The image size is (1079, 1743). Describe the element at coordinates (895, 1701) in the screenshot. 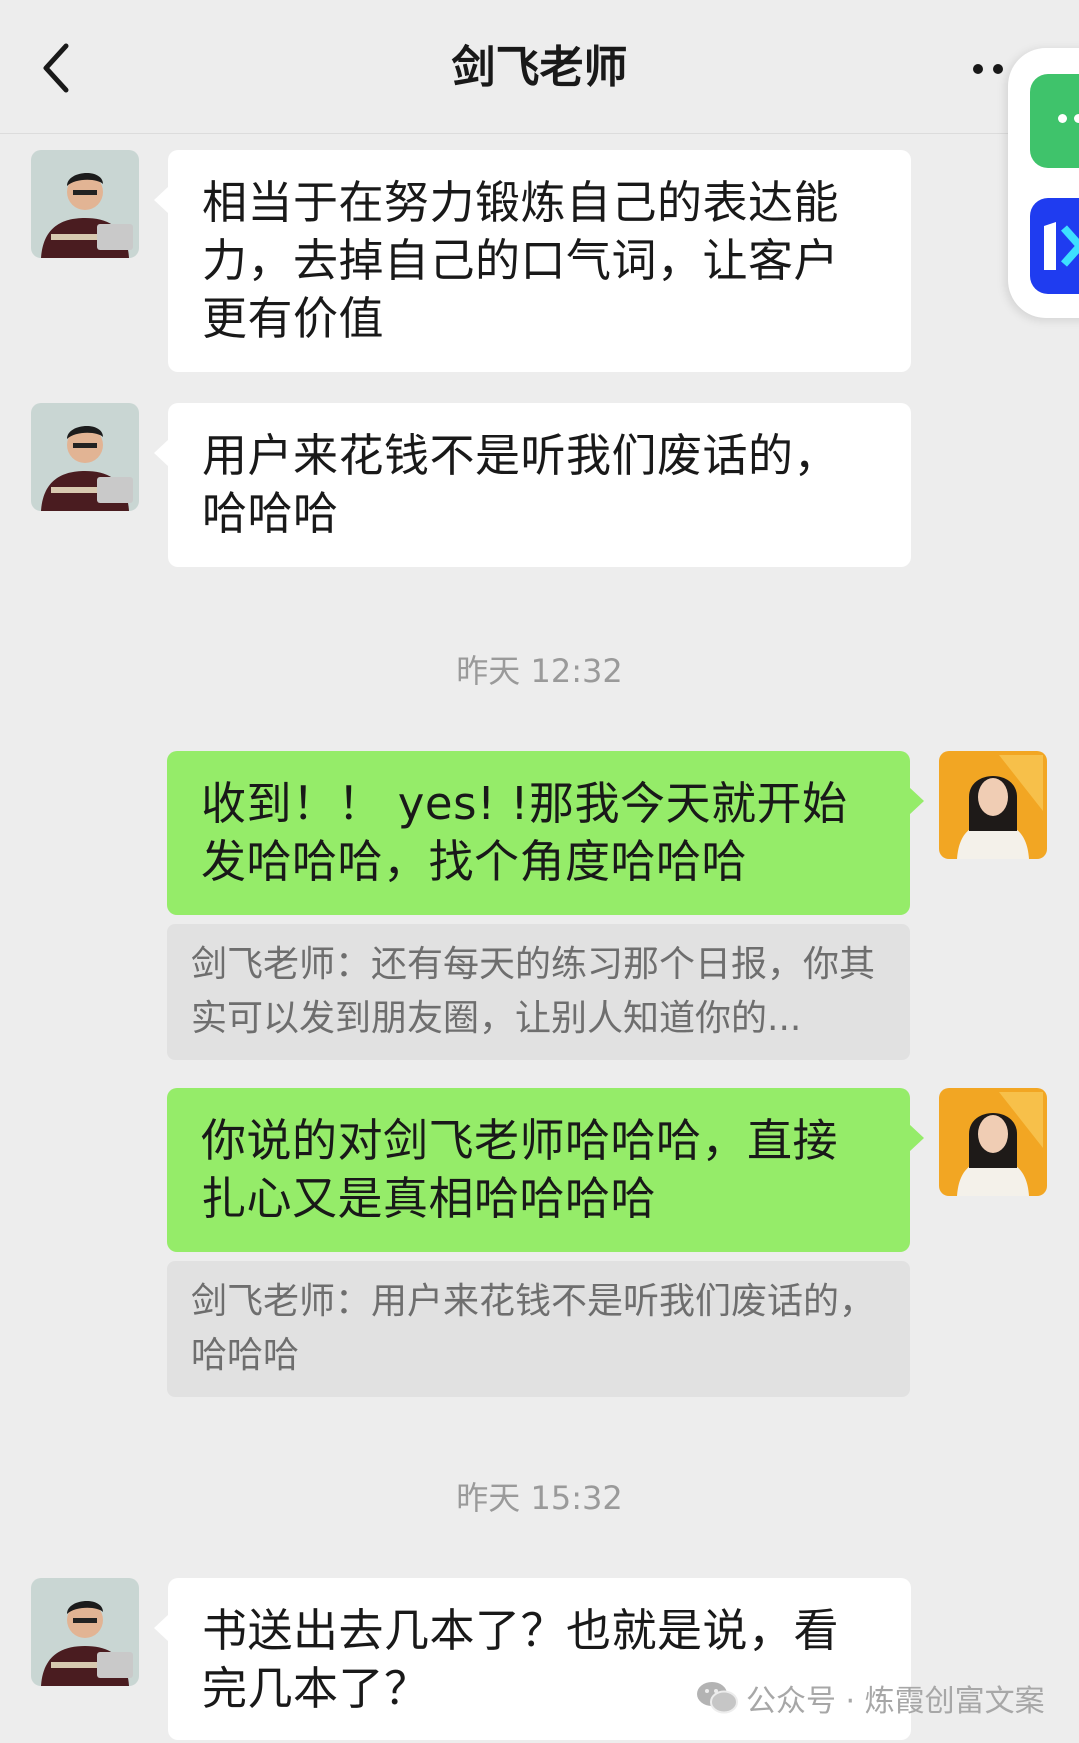

I see `watermark-text: 公众号 · 炼霞创富文案` at that location.